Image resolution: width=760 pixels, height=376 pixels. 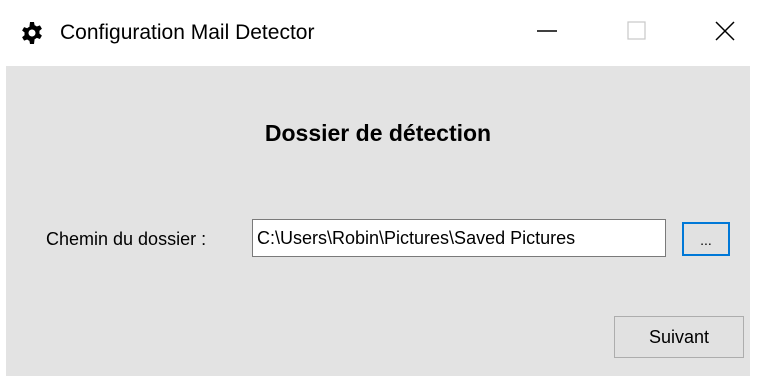 What do you see at coordinates (32, 33) in the screenshot?
I see `gear-icon` at bounding box center [32, 33].